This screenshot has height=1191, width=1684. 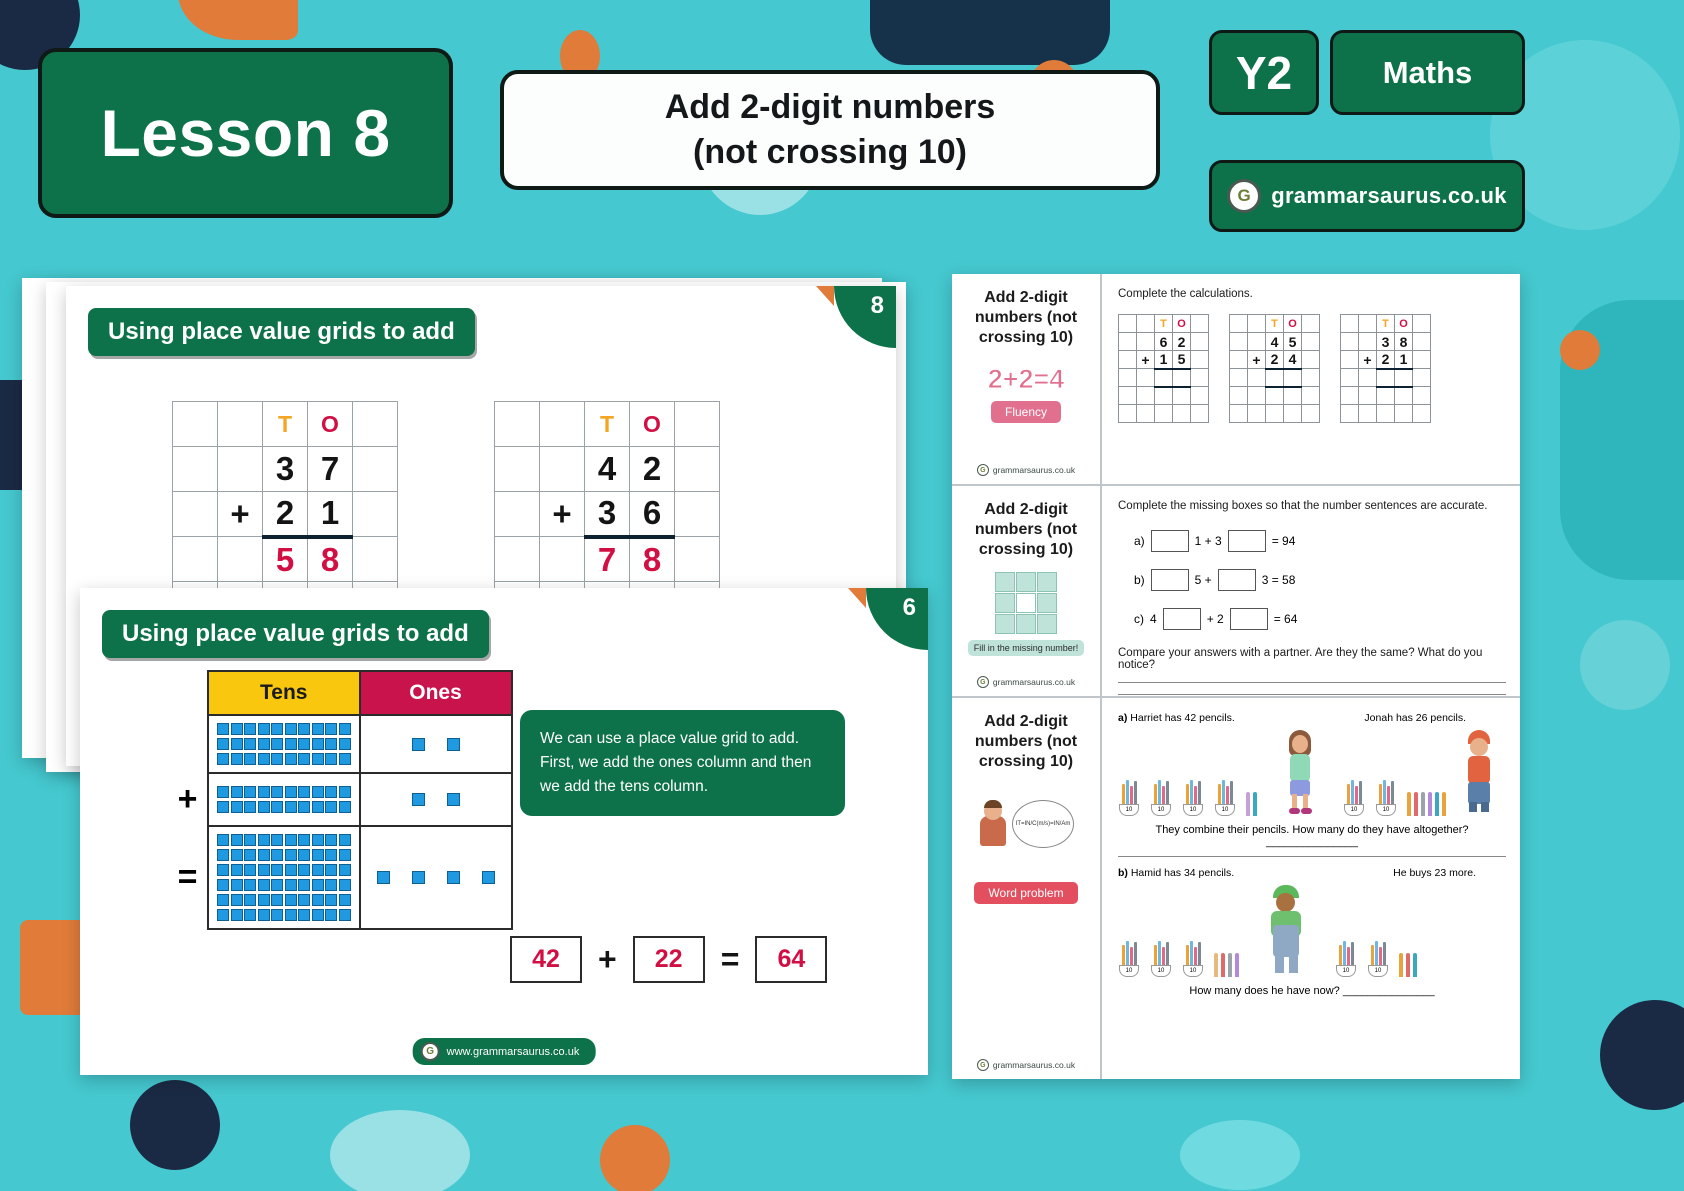 What do you see at coordinates (1389, 195) in the screenshot?
I see `brand-label: grammarsaurus.co.uk` at bounding box center [1389, 195].